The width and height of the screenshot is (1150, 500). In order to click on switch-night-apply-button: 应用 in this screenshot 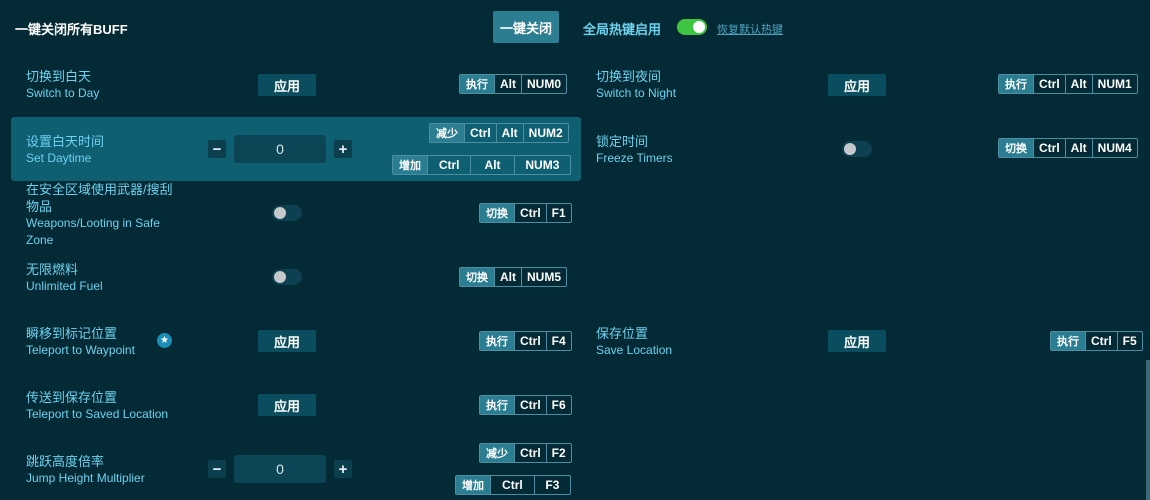, I will do `click(857, 85)`.